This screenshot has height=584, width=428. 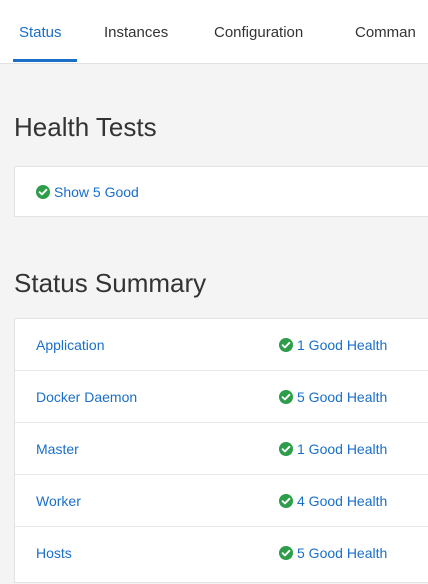 I want to click on health-status-label: 4 Good Health, so click(x=342, y=501).